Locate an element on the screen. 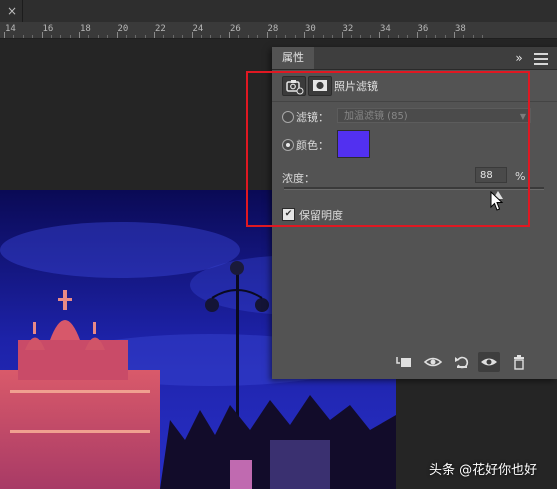 The image size is (557, 489). document-tab-bar: × is located at coordinates (278, 11).